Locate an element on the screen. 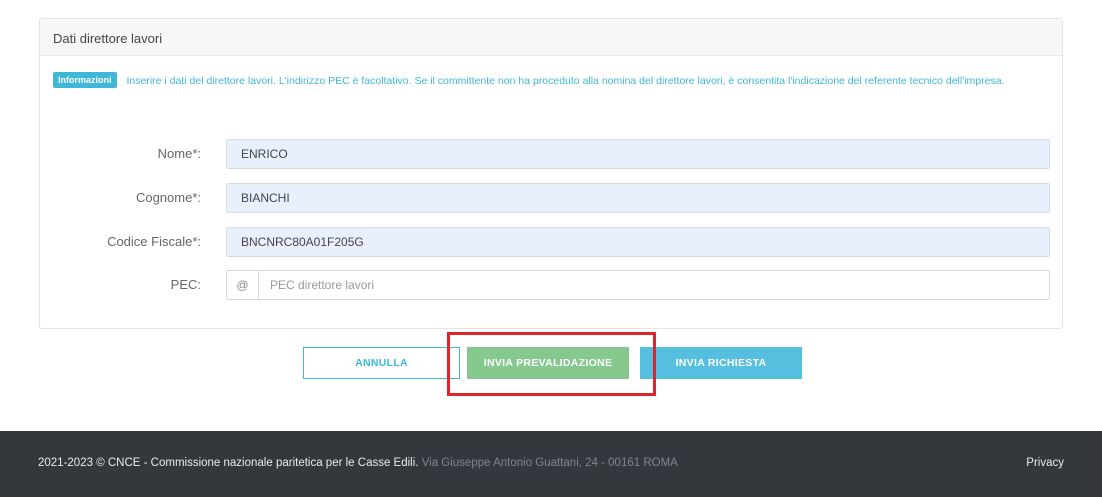 This screenshot has height=497, width=1102. form-row-codice-fiscale: Codice Fiscale*: BNCNRC80A01F205G is located at coordinates (552, 242).